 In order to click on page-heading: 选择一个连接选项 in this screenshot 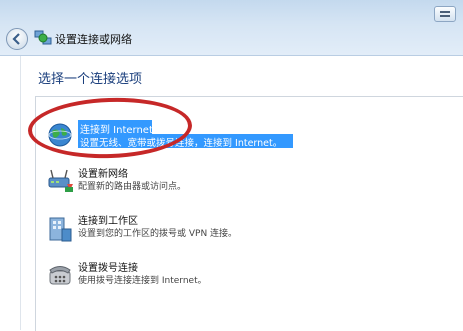, I will do `click(90, 79)`.